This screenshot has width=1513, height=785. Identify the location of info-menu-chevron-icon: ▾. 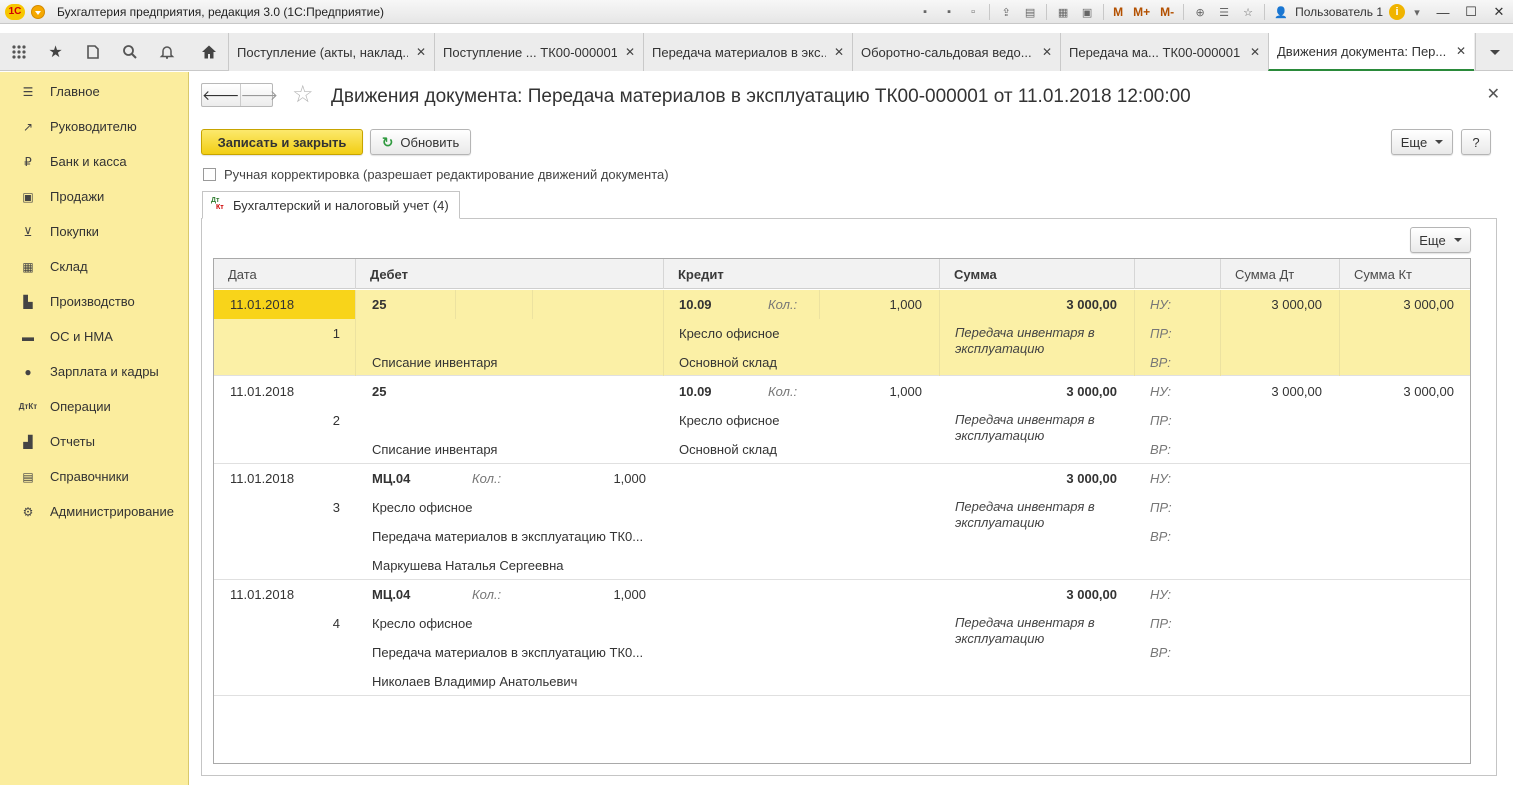
(1417, 12).